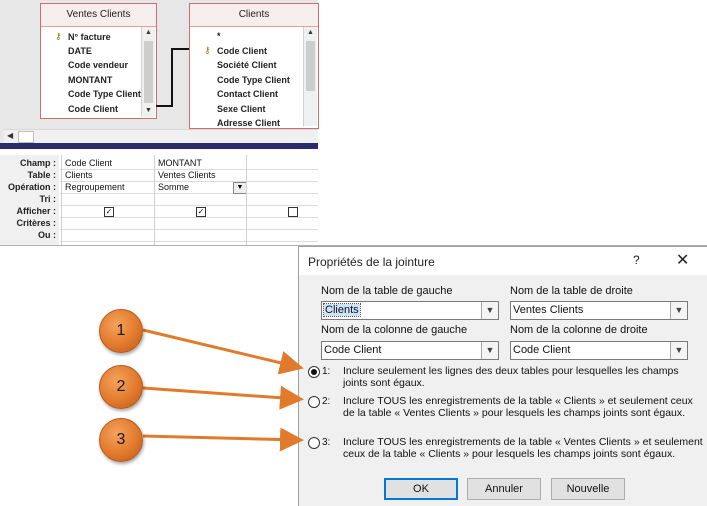 This screenshot has width=707, height=506. What do you see at coordinates (682, 260) in the screenshot?
I see `close-icon: ✕` at bounding box center [682, 260].